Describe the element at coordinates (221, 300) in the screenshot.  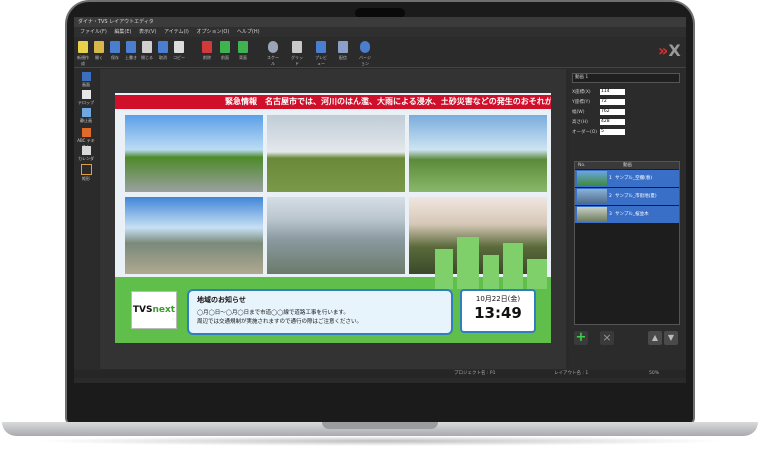
I see `notice-title: 地域のお知らせ` at that location.